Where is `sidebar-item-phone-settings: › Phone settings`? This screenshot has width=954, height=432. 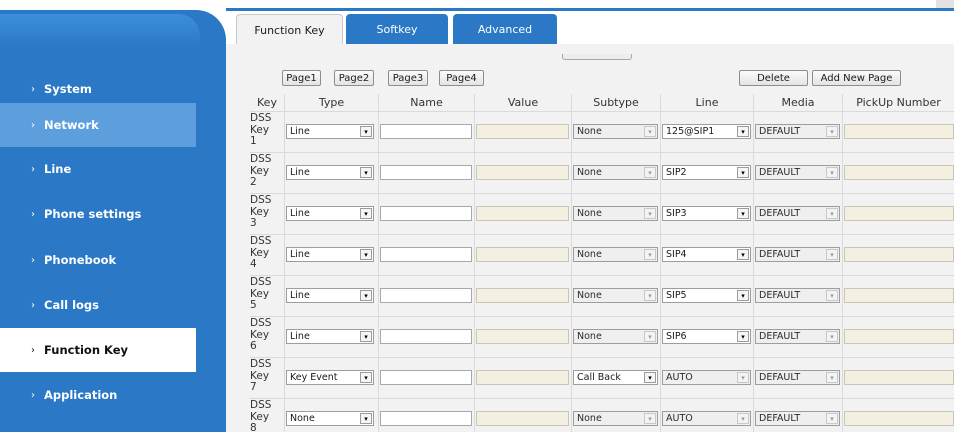 sidebar-item-phone-settings: › Phone settings is located at coordinates (98, 214).